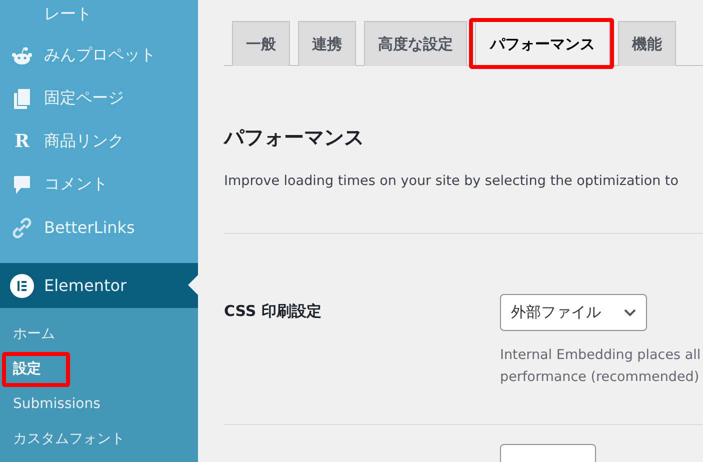 Image resolution: width=703 pixels, height=462 pixels. I want to click on select-field: 外部ファイル, so click(573, 312).